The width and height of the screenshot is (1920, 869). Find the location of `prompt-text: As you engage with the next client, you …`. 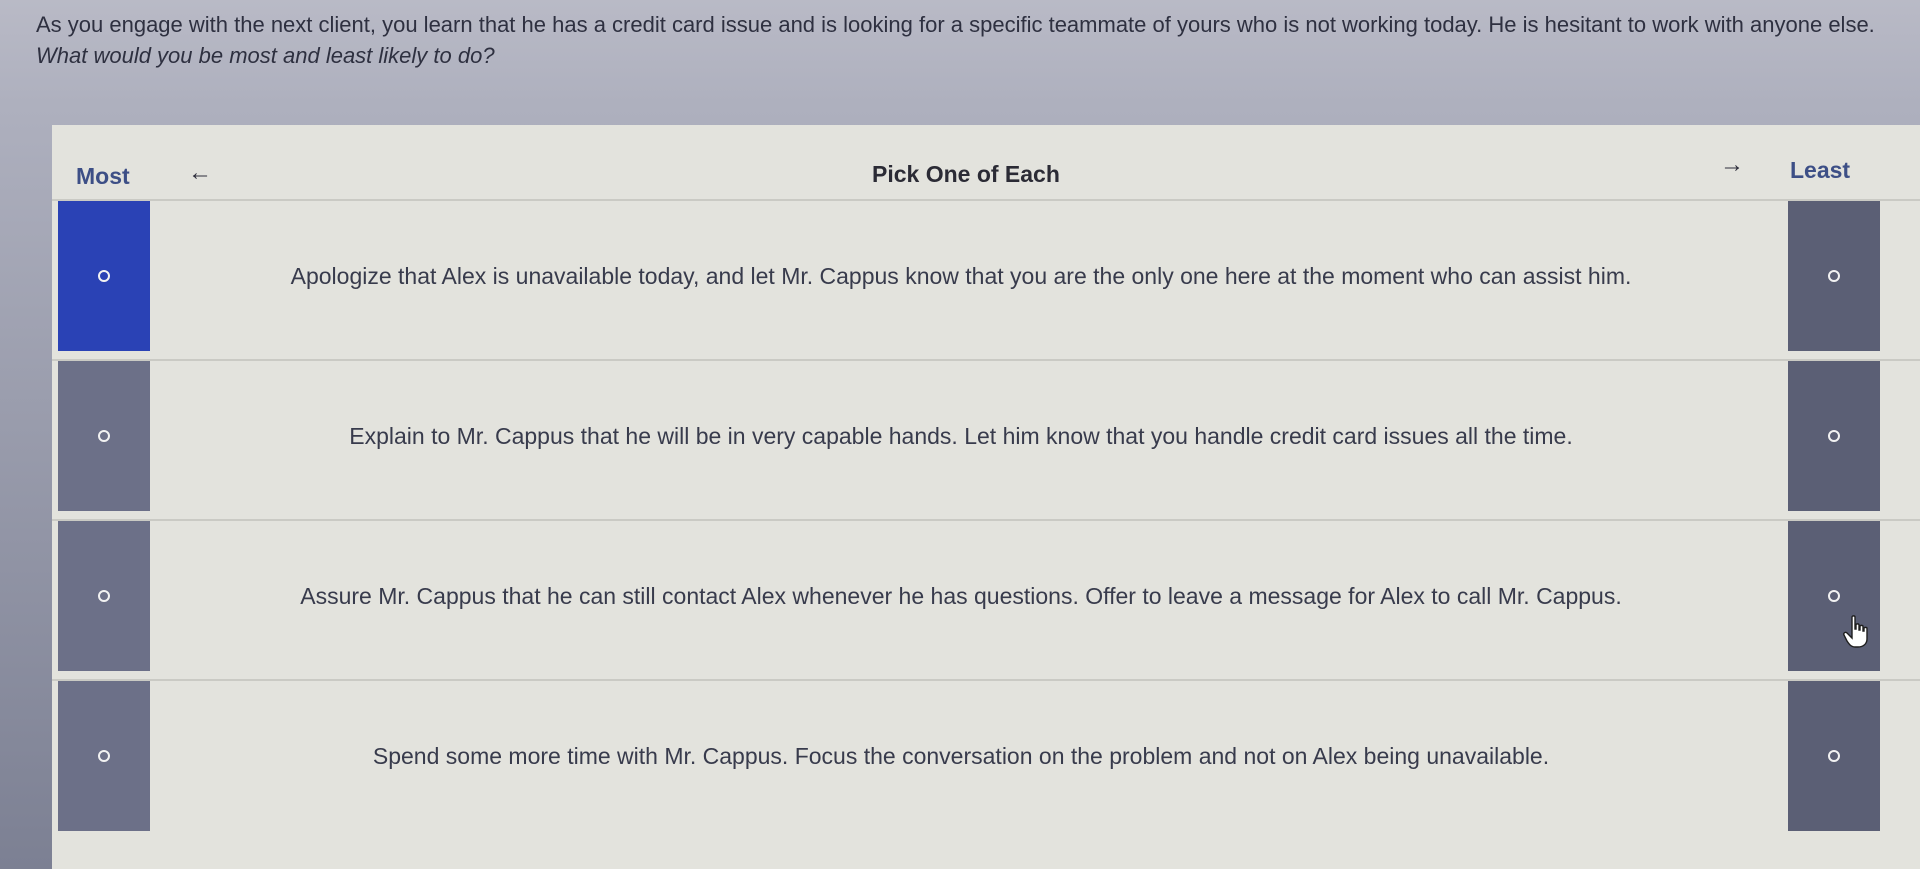

prompt-text: As you engage with the next client, you … is located at coordinates (955, 24).